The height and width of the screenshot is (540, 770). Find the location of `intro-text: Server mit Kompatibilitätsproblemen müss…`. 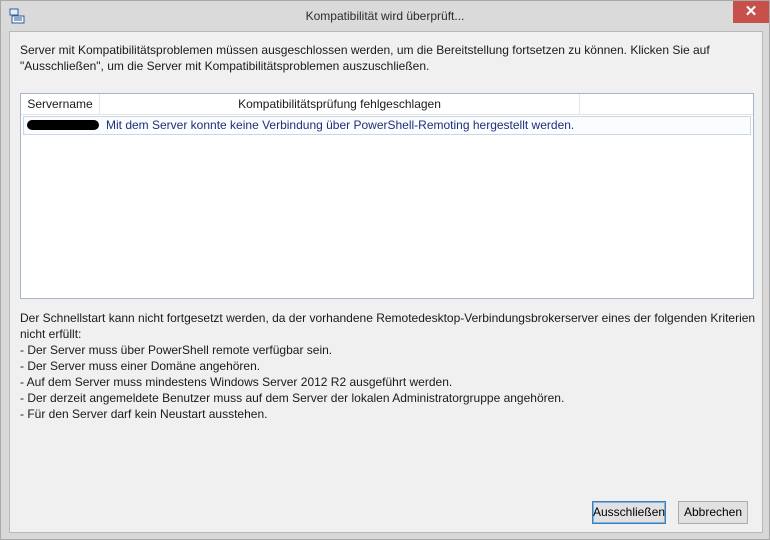

intro-text: Server mit Kompatibilitätsproblemen müss… is located at coordinates (365, 58).